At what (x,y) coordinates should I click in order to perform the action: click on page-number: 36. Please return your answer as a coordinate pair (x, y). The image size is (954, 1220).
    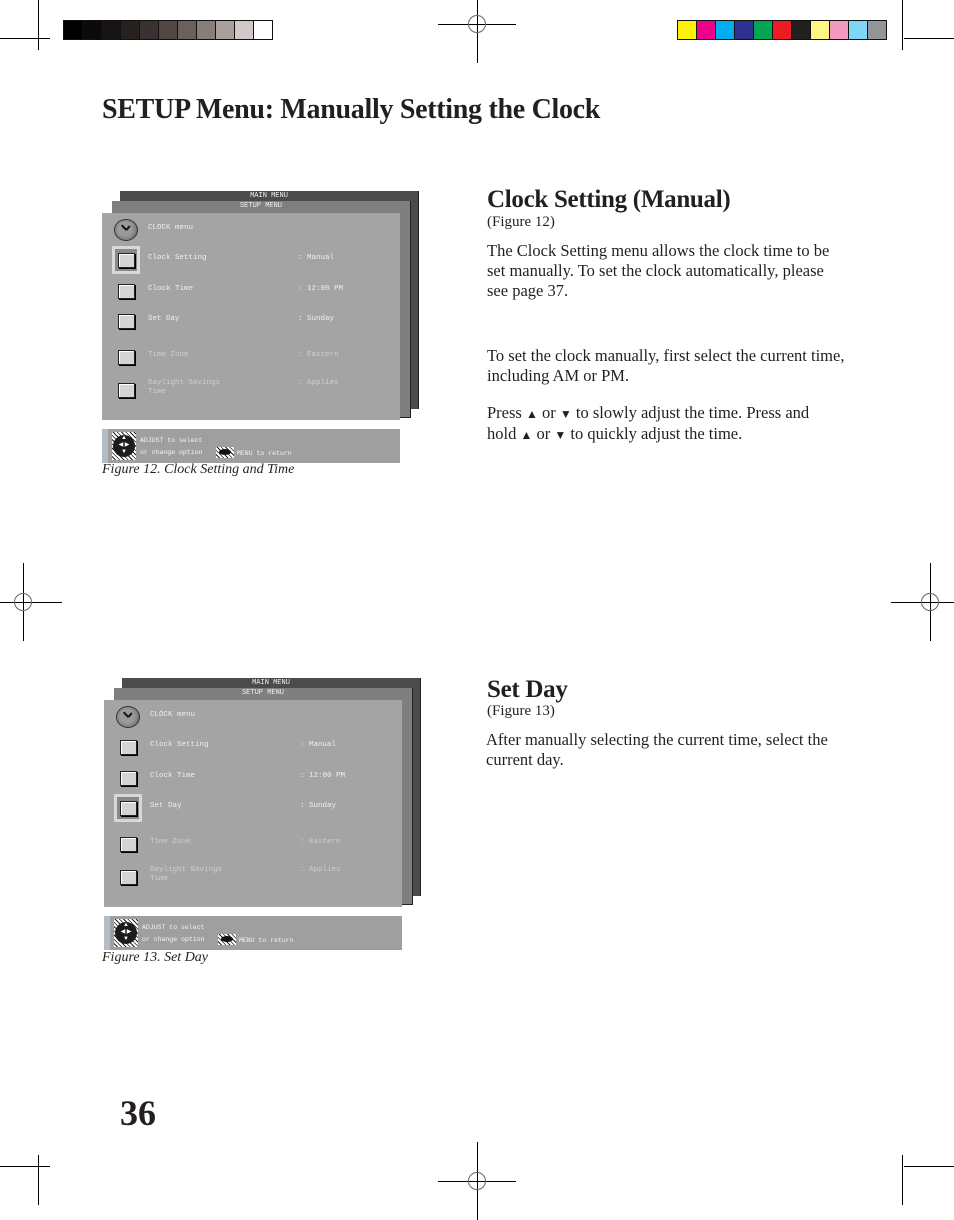
    Looking at the image, I should click on (138, 1113).